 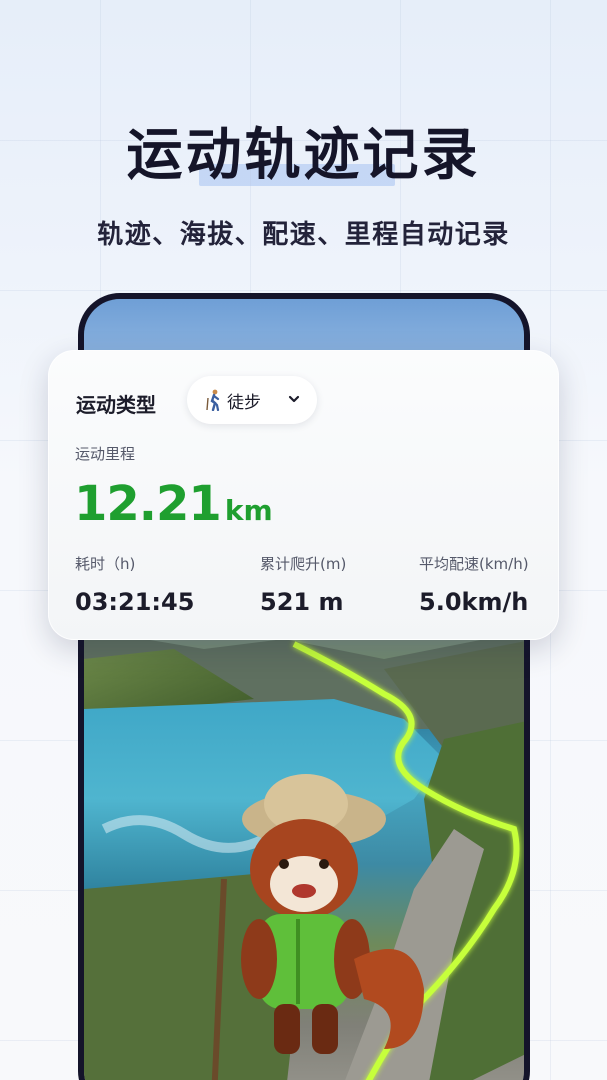 I want to click on distance-label: 运动里程, so click(x=105, y=454).